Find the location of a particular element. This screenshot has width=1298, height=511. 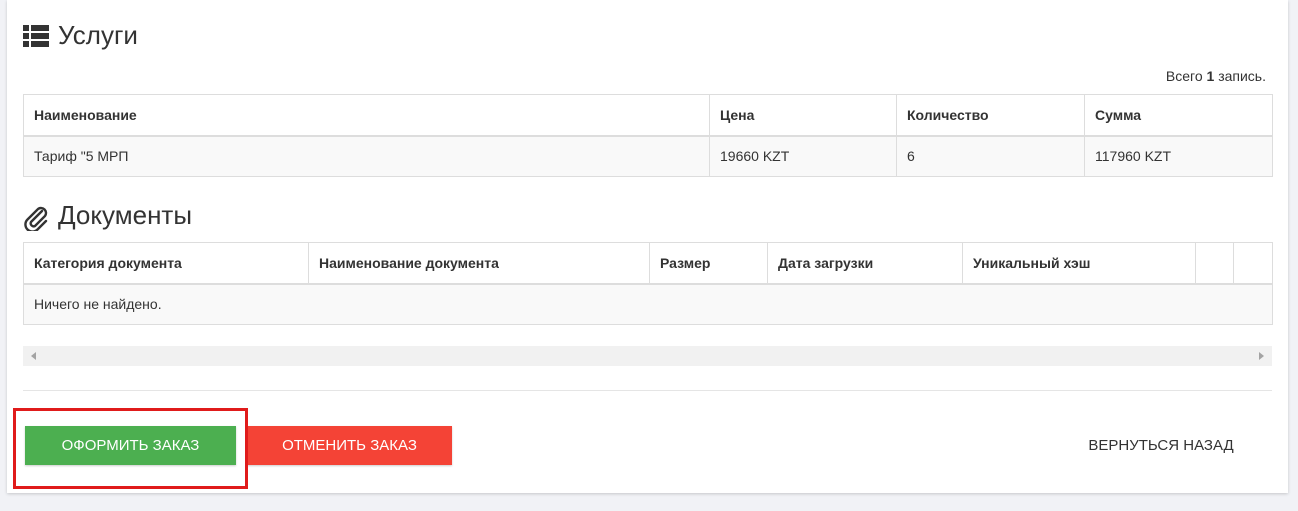

table-row: Ничего не найдено. is located at coordinates (648, 304).